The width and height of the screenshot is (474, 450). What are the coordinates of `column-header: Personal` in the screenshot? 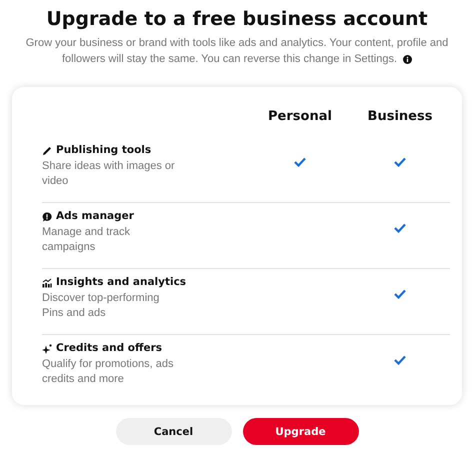 It's located at (300, 117).